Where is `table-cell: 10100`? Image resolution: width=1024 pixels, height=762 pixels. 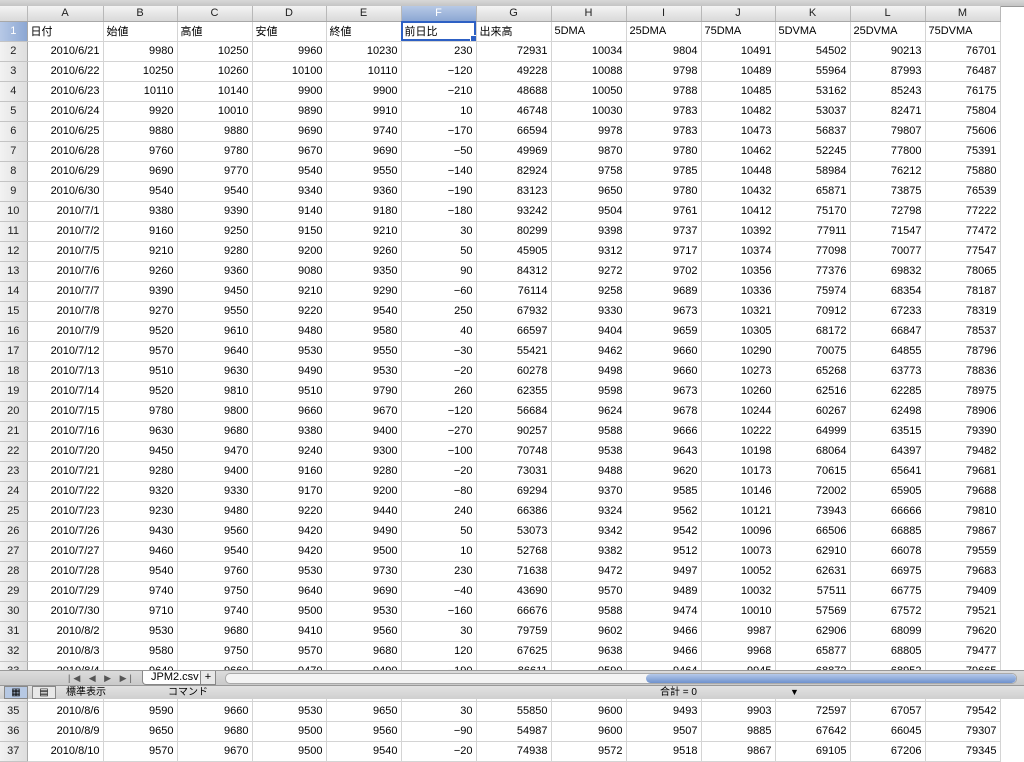
table-cell: 10100 is located at coordinates (289, 71).